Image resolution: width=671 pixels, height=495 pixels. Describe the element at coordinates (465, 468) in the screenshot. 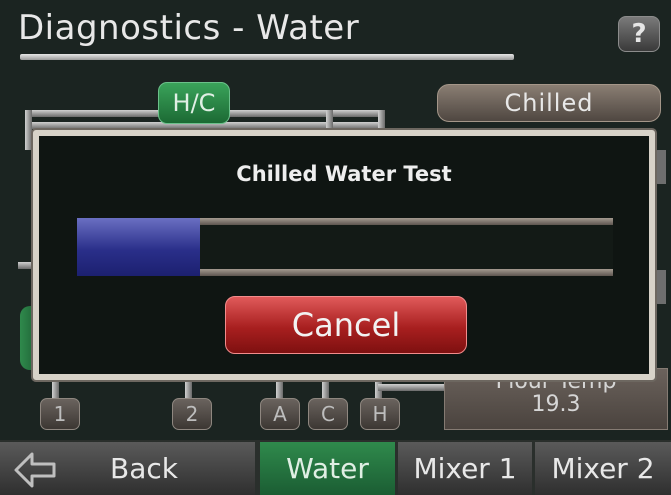

I see `tab-mixer-1: Mixer 1` at that location.